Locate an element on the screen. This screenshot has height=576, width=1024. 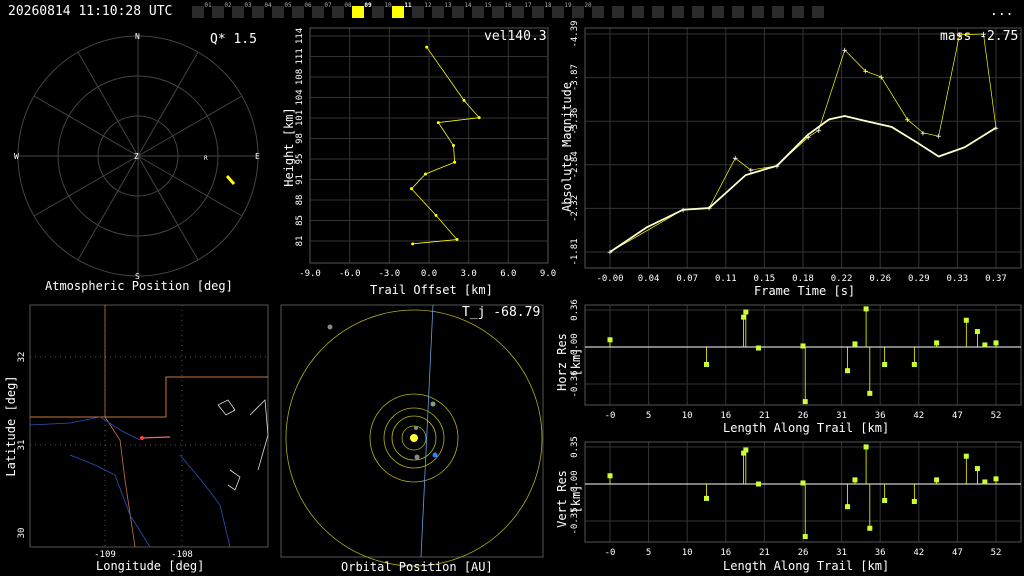
x-tick-label: -0.00 is located at coordinates (609, 279).